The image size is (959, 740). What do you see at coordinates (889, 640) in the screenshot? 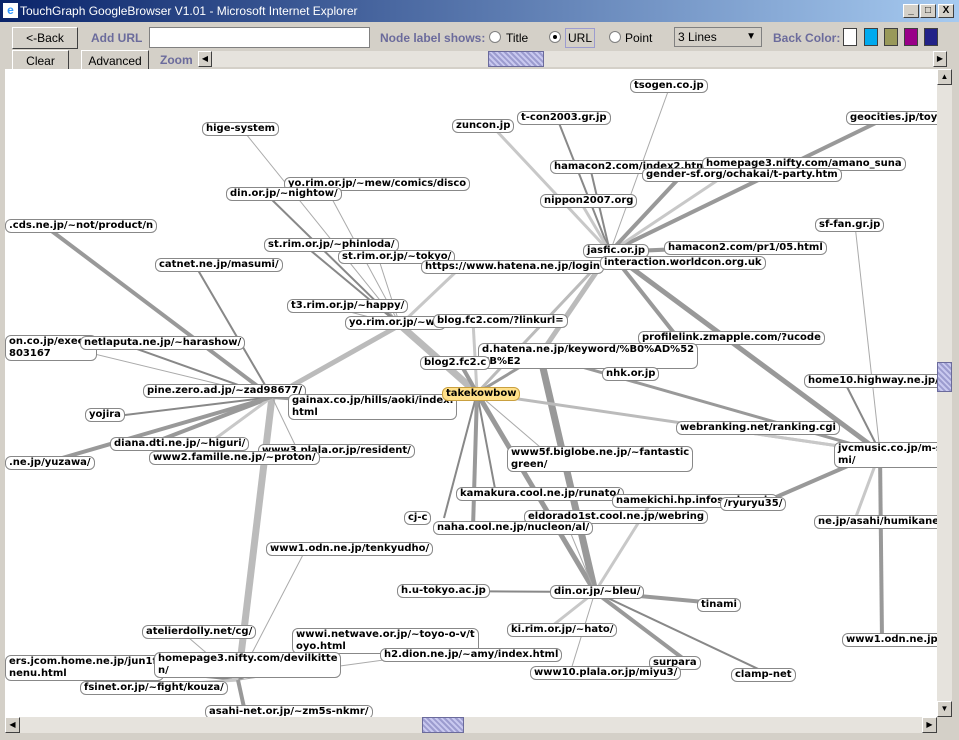
I see `graph-node: www1.odn.ne.jp/~` at bounding box center [889, 640].